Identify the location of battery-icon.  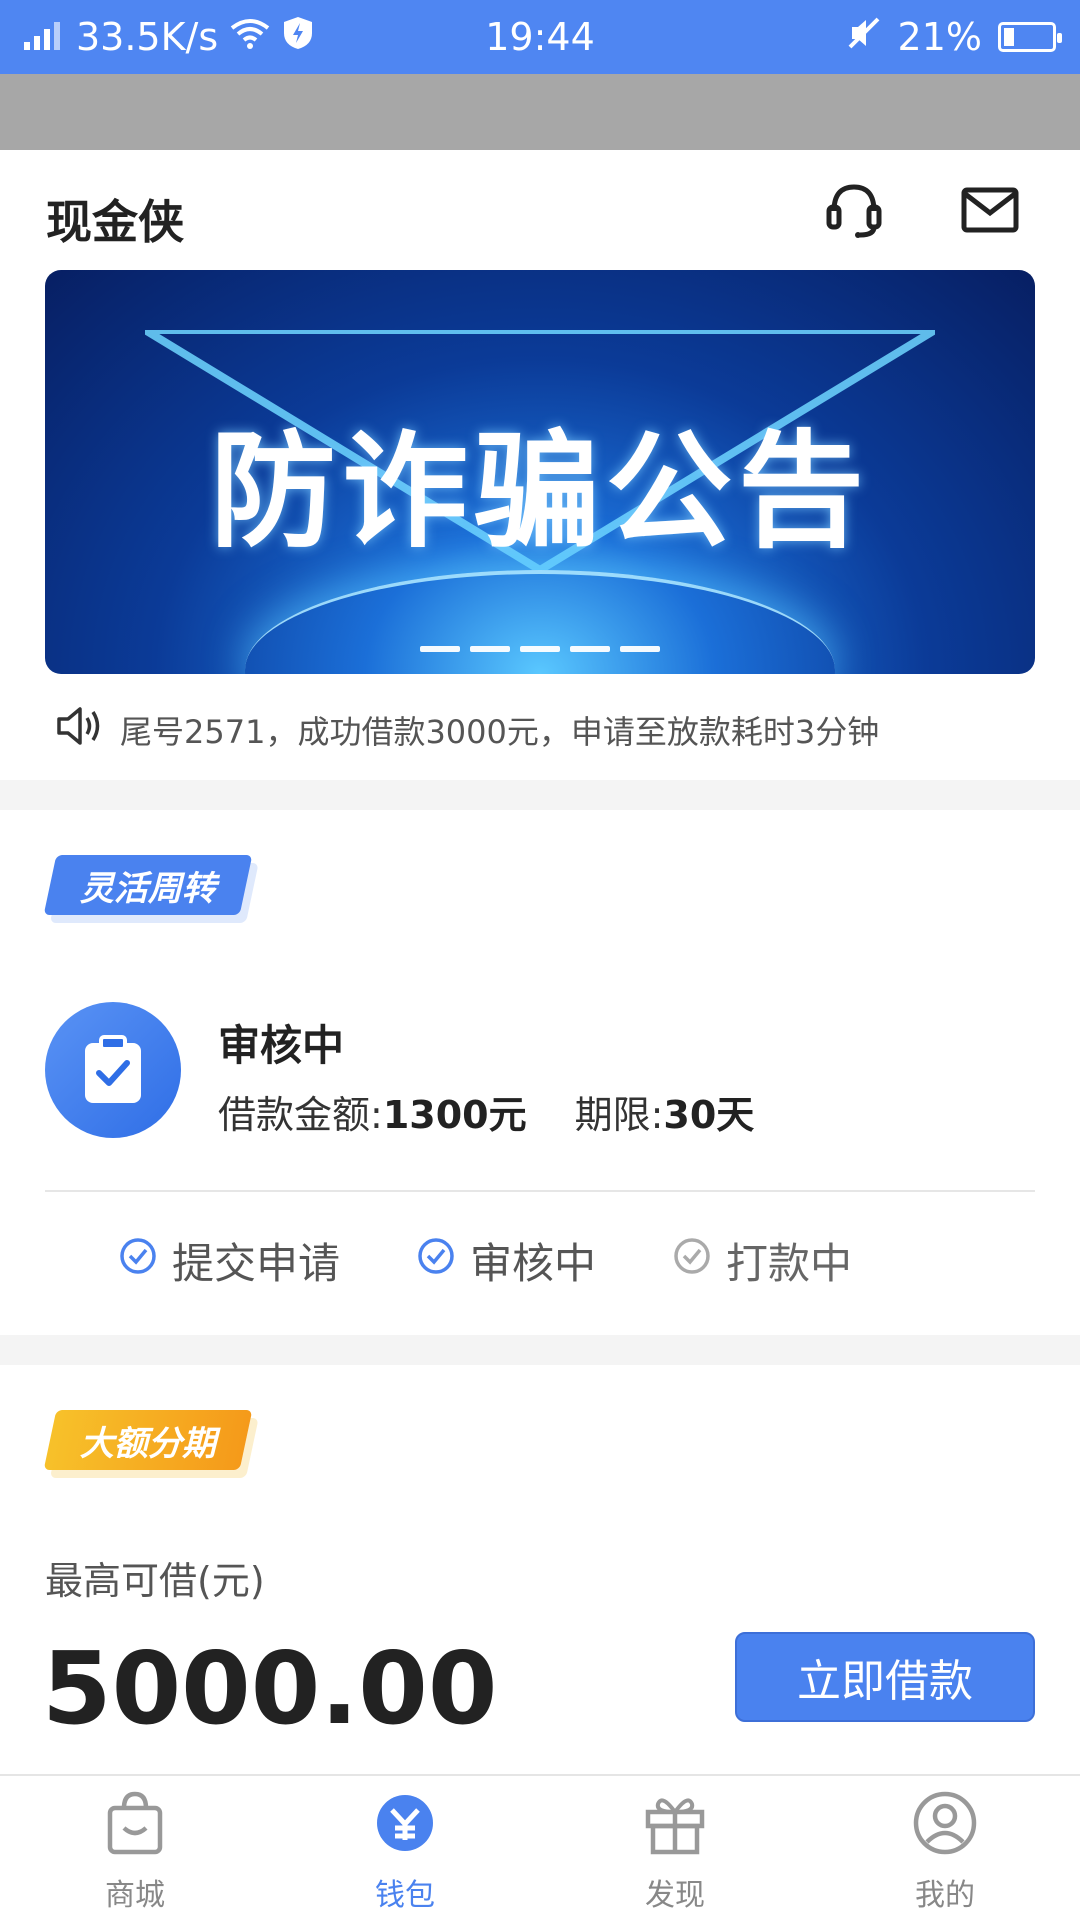
(1030, 37).